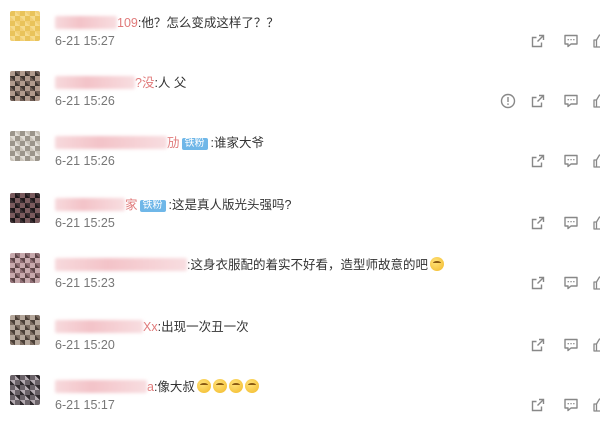 The width and height of the screenshot is (600, 430). Describe the element at coordinates (131, 205) in the screenshot. I see `username-tail: 家` at that location.